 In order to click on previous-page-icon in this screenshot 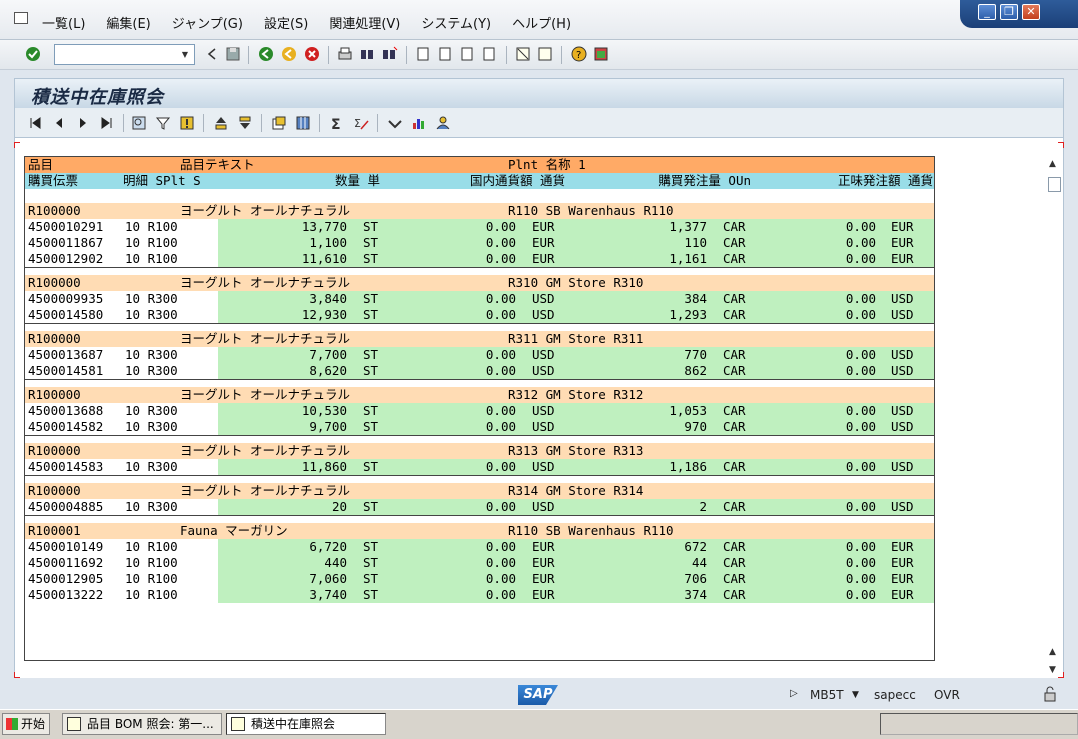, I will do `click(445, 54)`.